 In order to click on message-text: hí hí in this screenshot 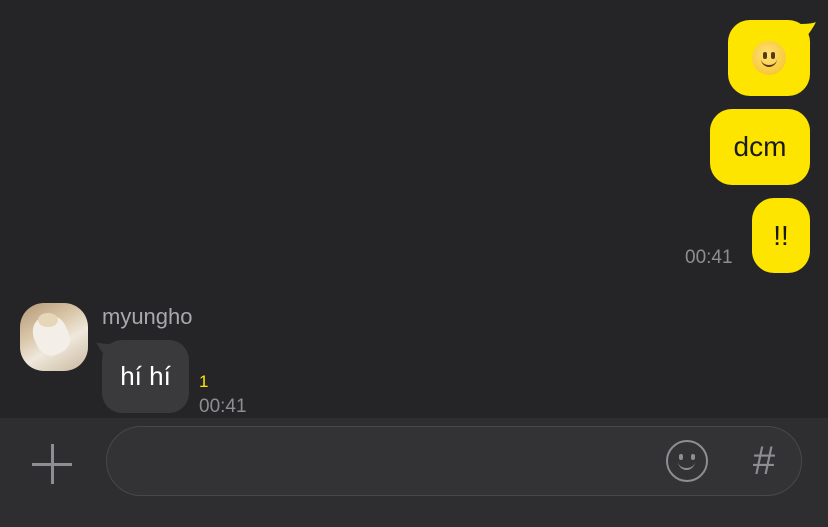, I will do `click(145, 376)`.